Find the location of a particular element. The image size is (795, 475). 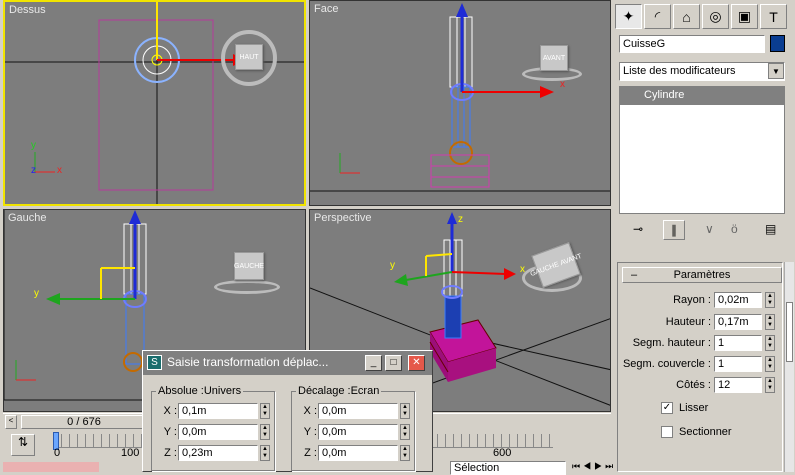

display-tab-icon: ▣ is located at coordinates (744, 16).